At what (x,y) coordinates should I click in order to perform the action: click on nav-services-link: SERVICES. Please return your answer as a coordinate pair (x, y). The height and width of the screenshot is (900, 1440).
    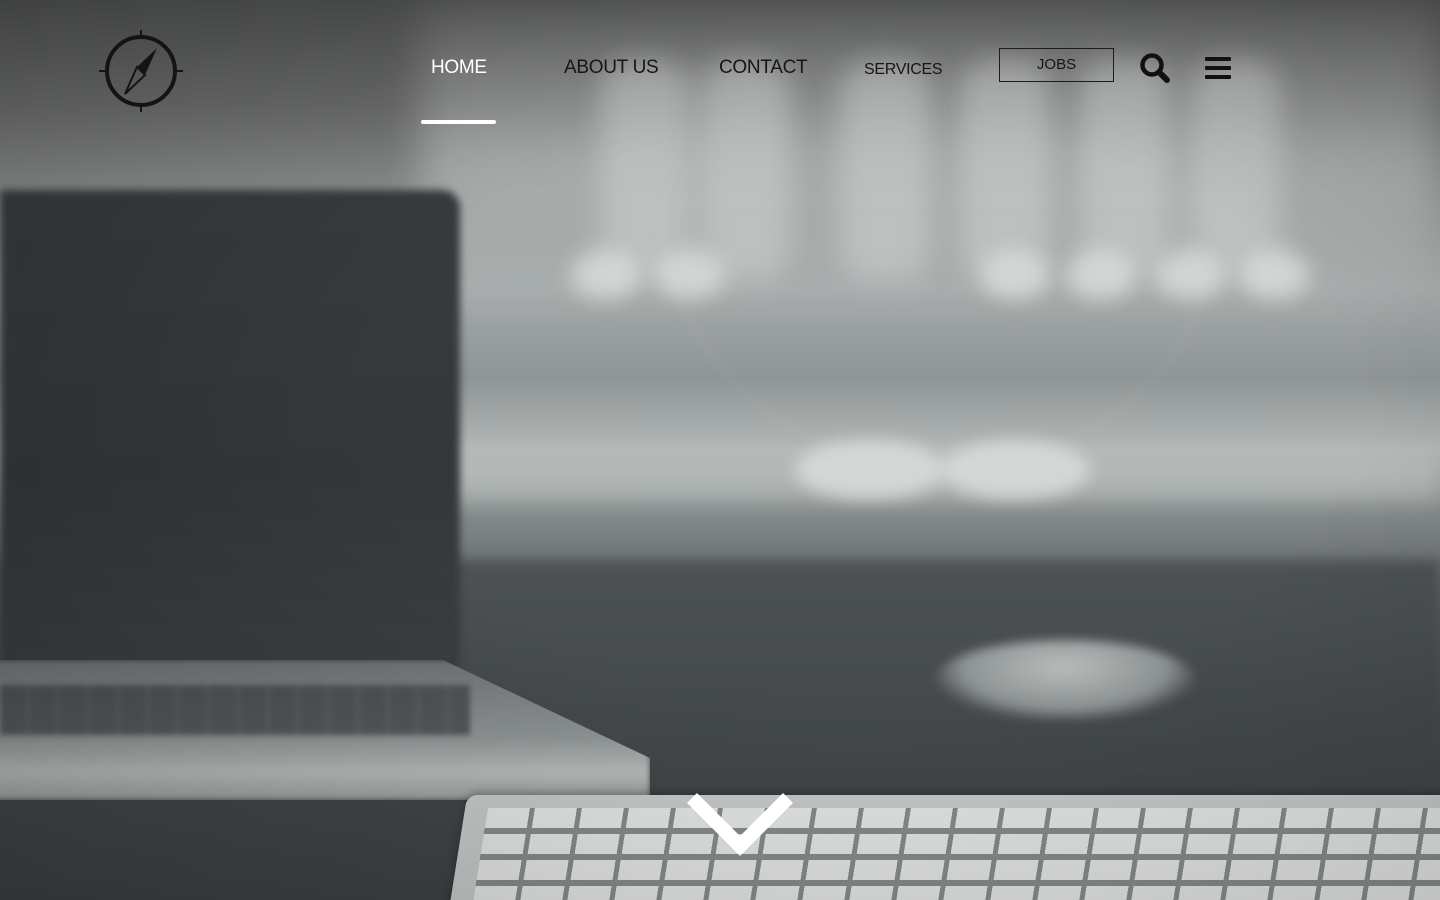
    Looking at the image, I should click on (903, 70).